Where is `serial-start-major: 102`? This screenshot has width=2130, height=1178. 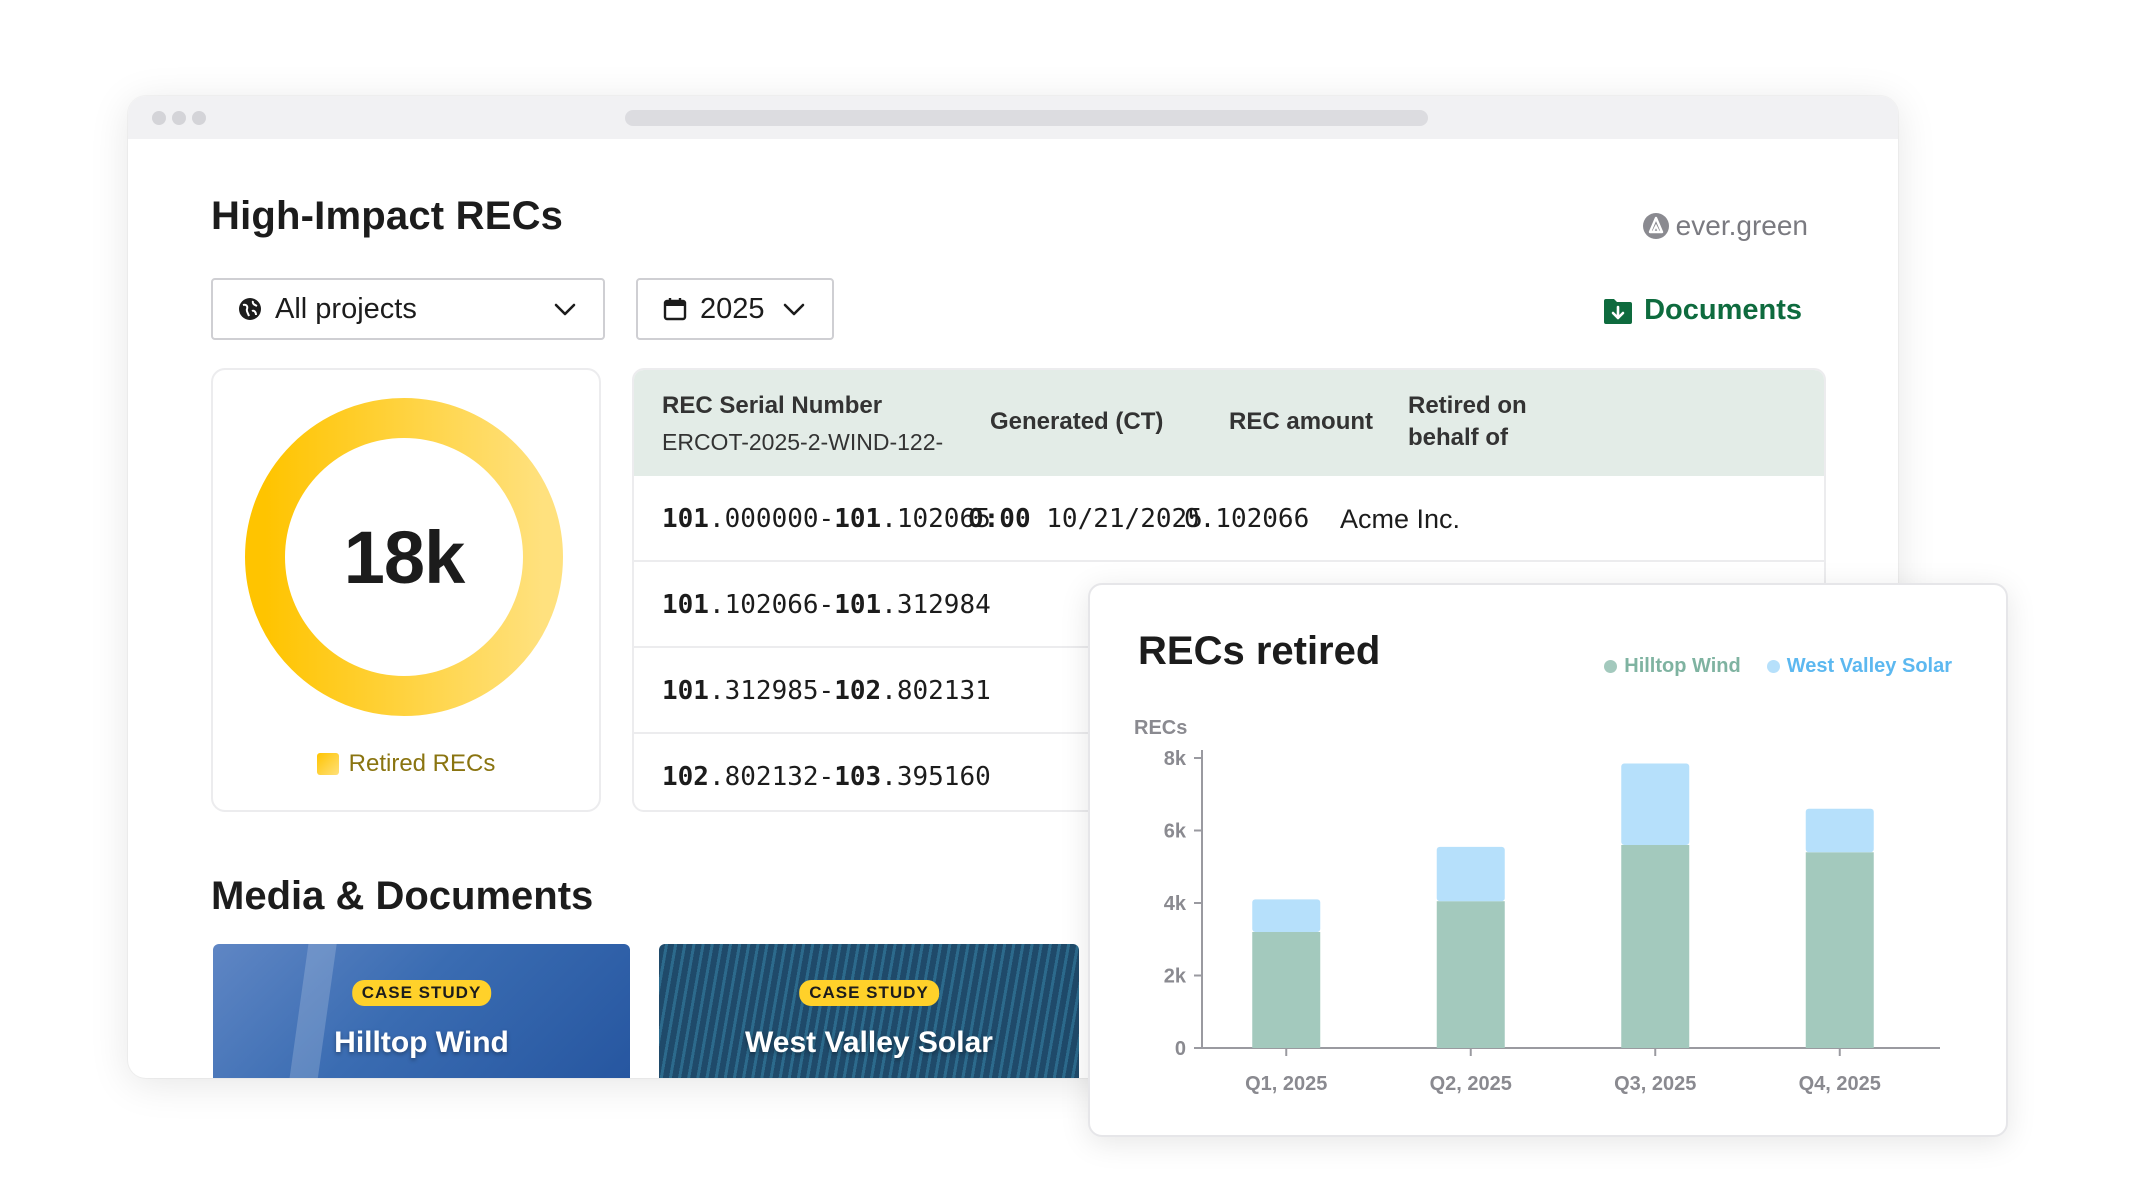 serial-start-major: 102 is located at coordinates (685, 777).